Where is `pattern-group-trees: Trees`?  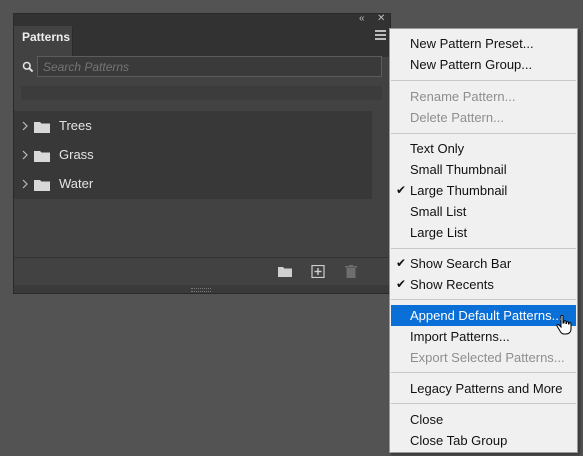 pattern-group-trees: Trees is located at coordinates (193, 126).